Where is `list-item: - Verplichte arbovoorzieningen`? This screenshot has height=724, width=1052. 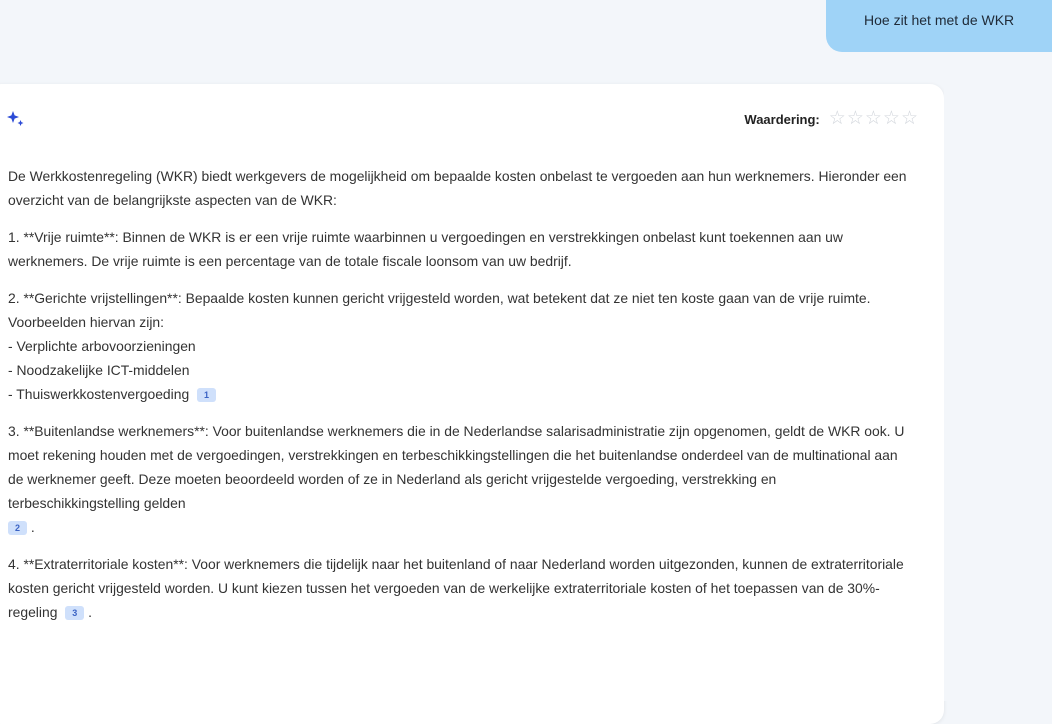 list-item: - Verplichte arbovoorzieningen is located at coordinates (102, 346).